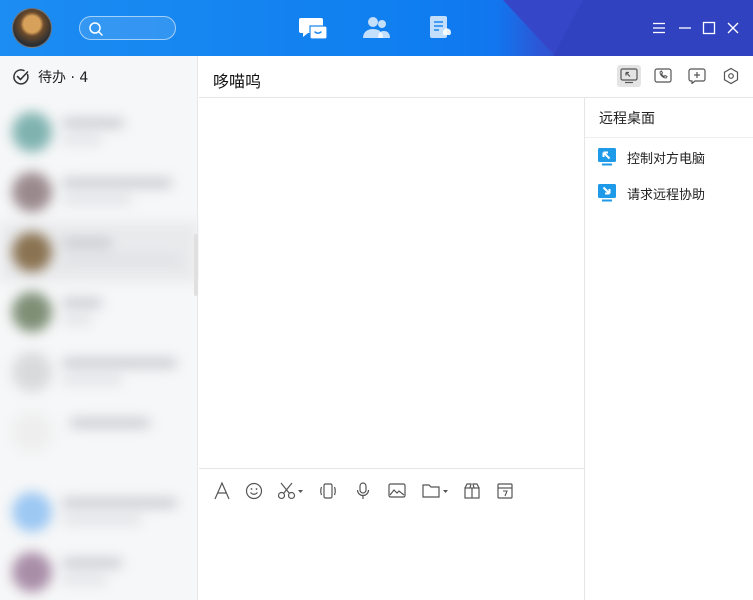 The height and width of the screenshot is (600, 753). I want to click on voice-call-button, so click(663, 76).